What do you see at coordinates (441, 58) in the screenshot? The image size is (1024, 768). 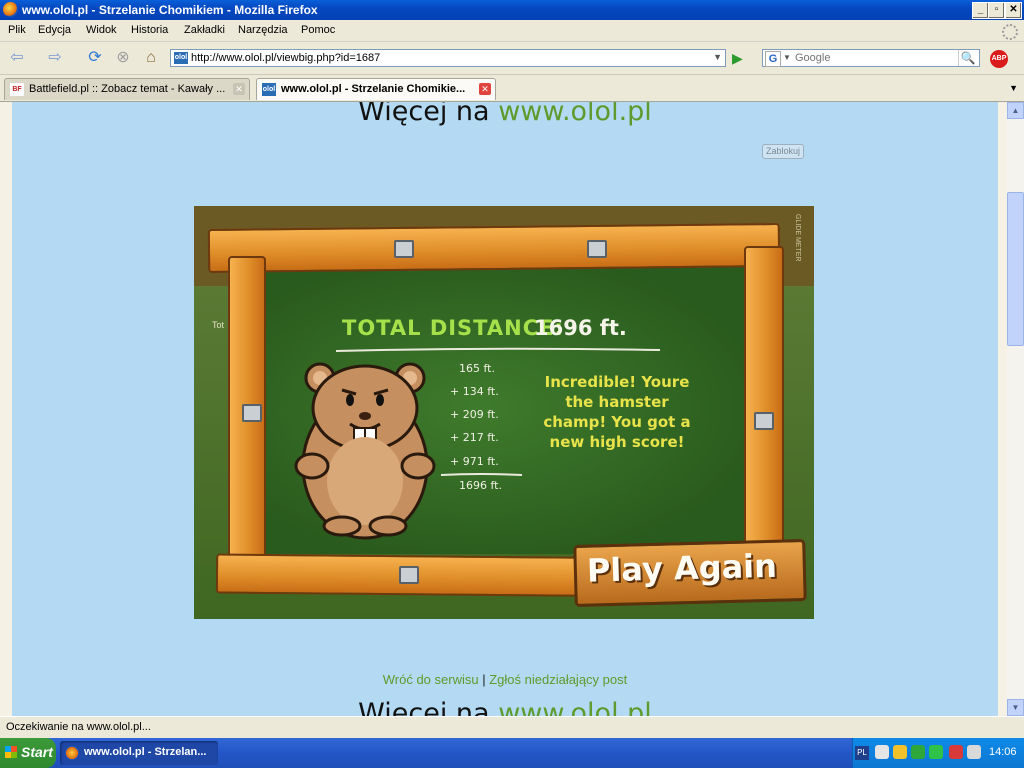 I see `url-input` at bounding box center [441, 58].